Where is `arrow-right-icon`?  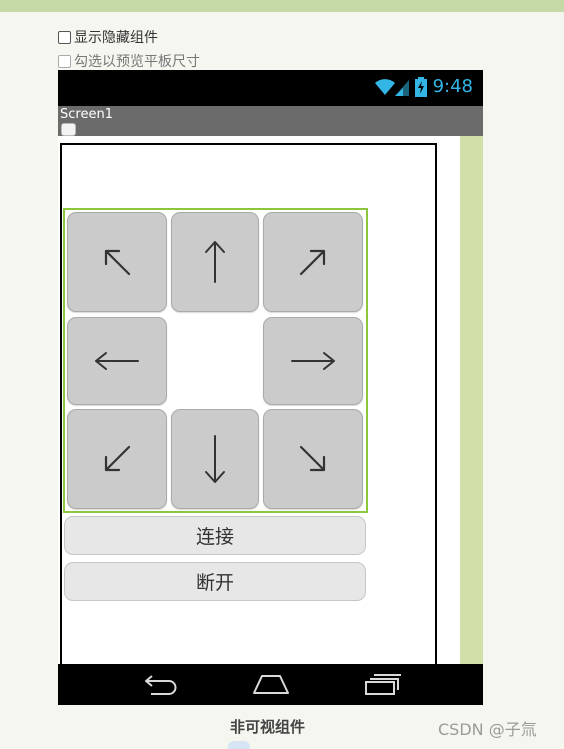
arrow-right-icon is located at coordinates (313, 361).